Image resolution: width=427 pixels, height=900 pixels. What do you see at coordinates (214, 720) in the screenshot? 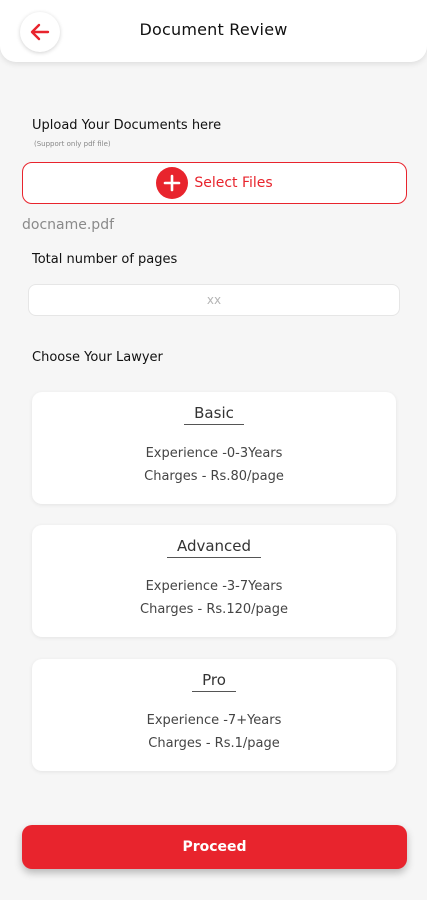
I see `lawyer-card-experience: Experience -7+Years` at bounding box center [214, 720].